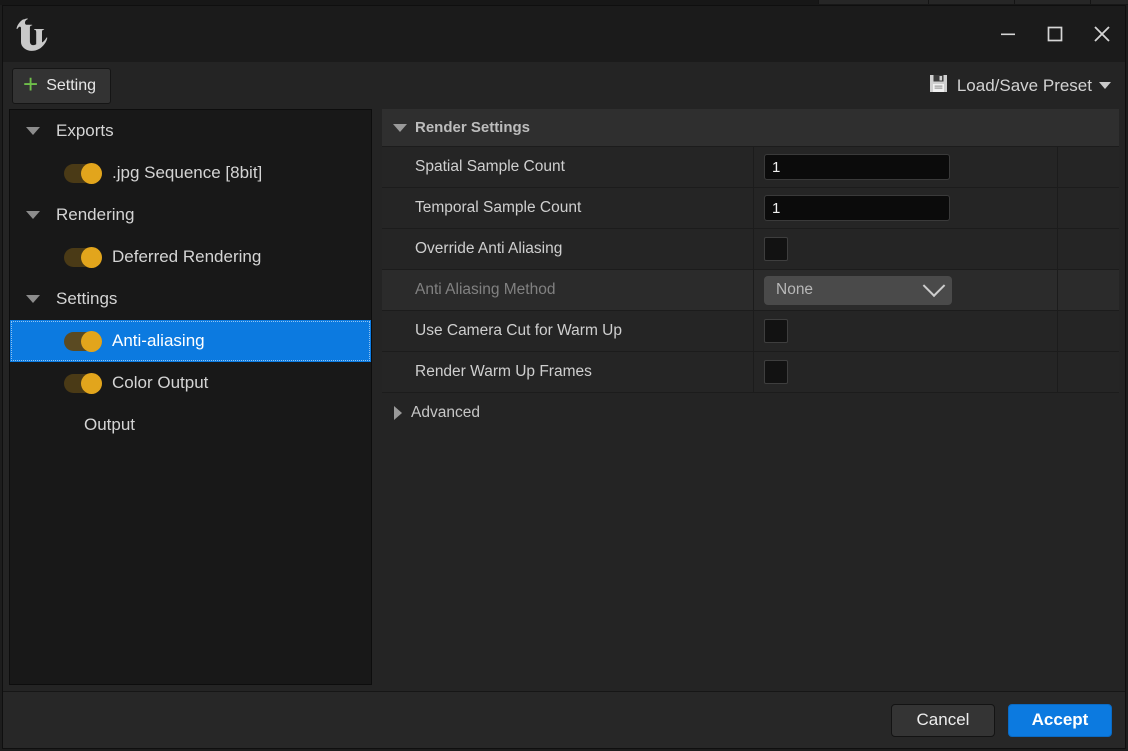  What do you see at coordinates (1024, 85) in the screenshot?
I see `load-save-preset-label: Load/Save Preset` at bounding box center [1024, 85].